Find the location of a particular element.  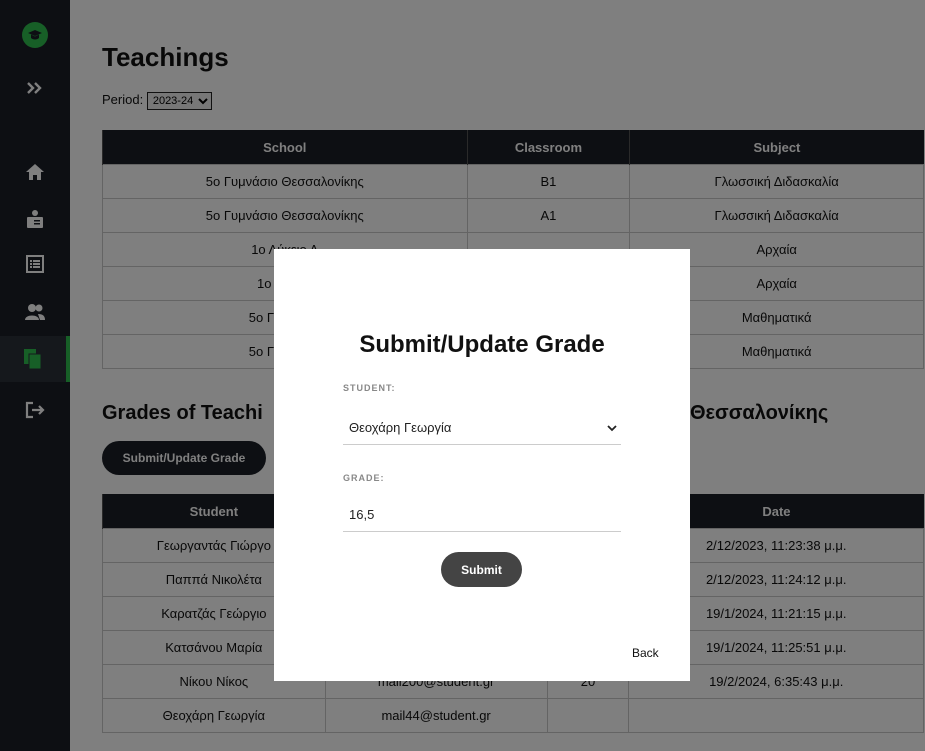

submit-button: Submit is located at coordinates (481, 569).